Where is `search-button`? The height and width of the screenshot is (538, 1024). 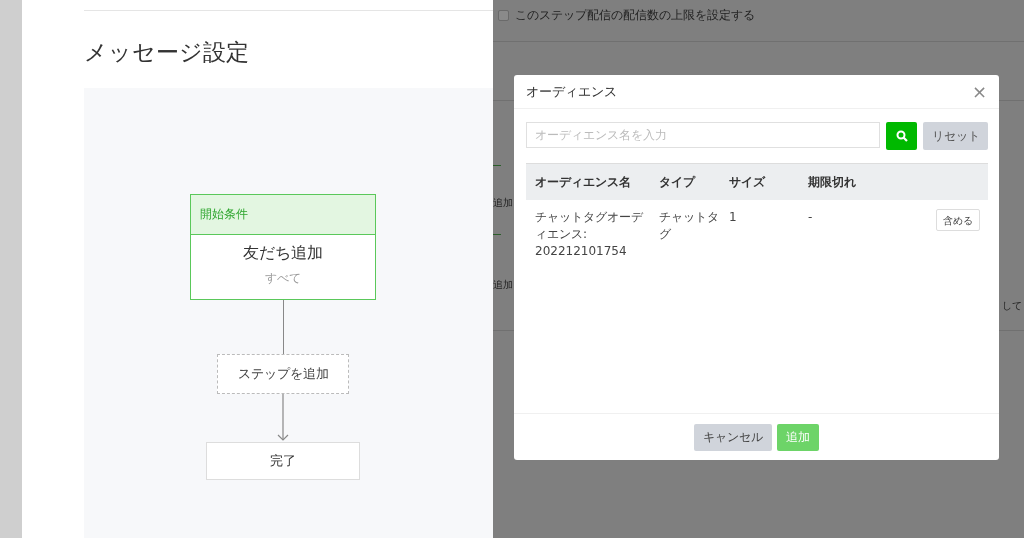 search-button is located at coordinates (901, 136).